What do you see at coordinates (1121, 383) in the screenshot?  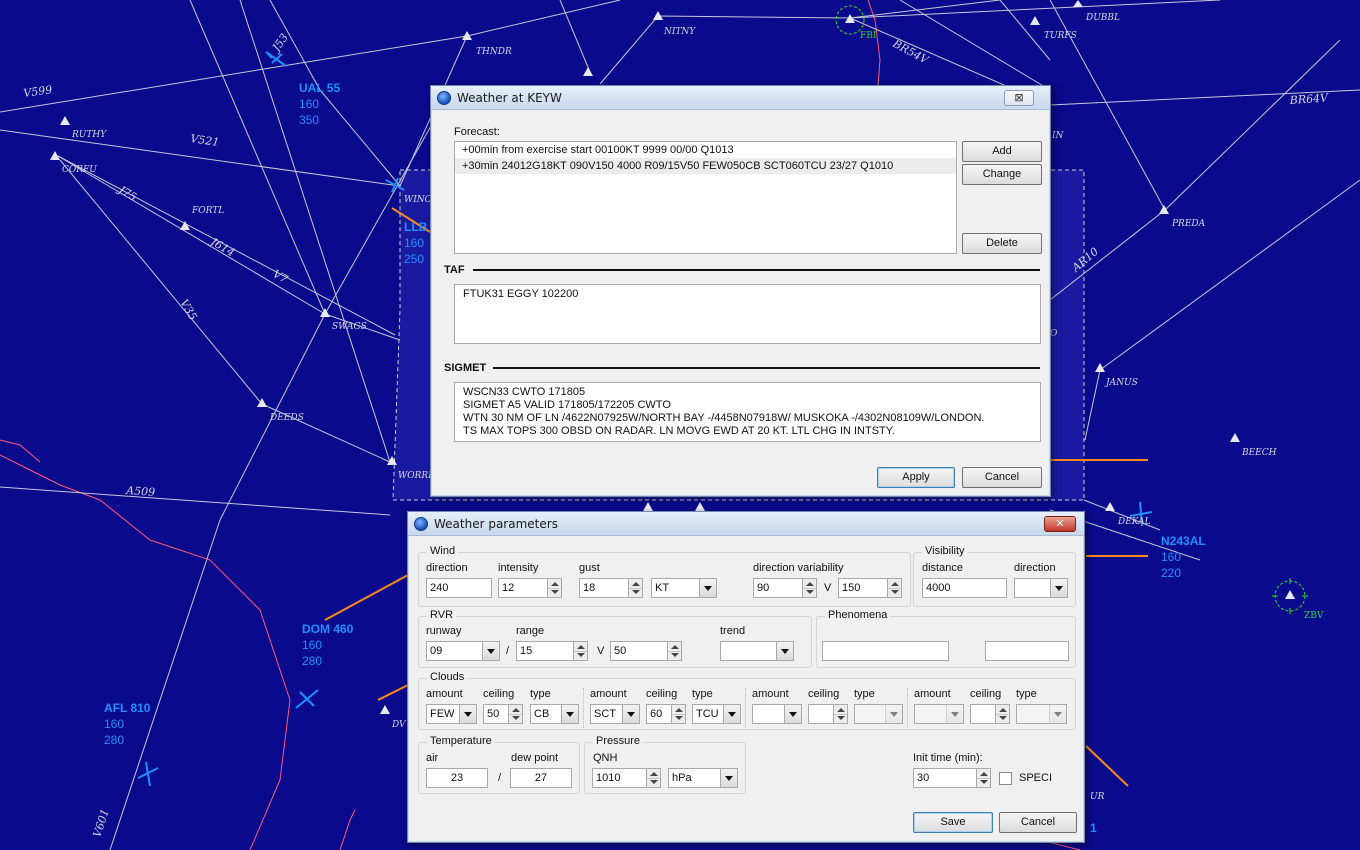 I see `waypoint-label: JANUS` at bounding box center [1121, 383].